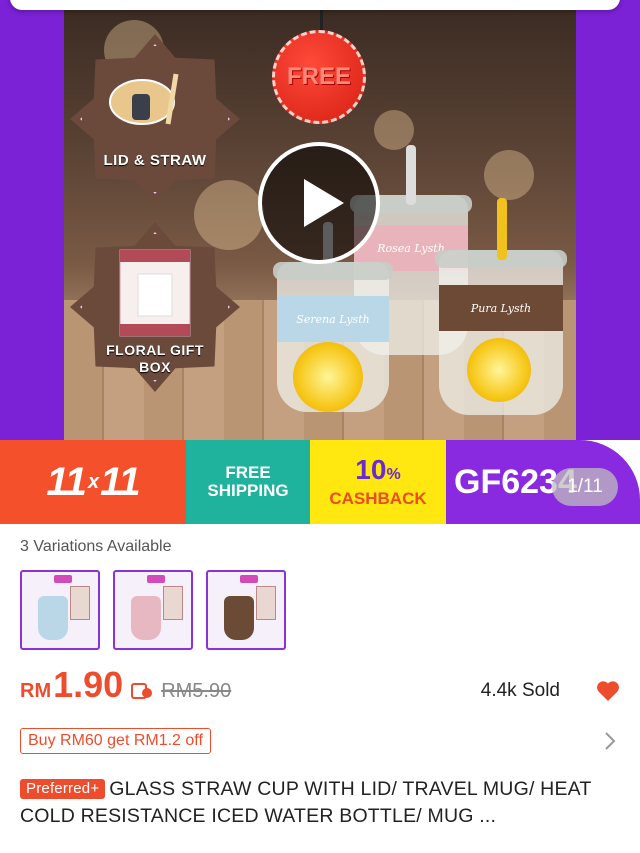 The image size is (640, 853). I want to click on cashback-pct: %, so click(393, 474).